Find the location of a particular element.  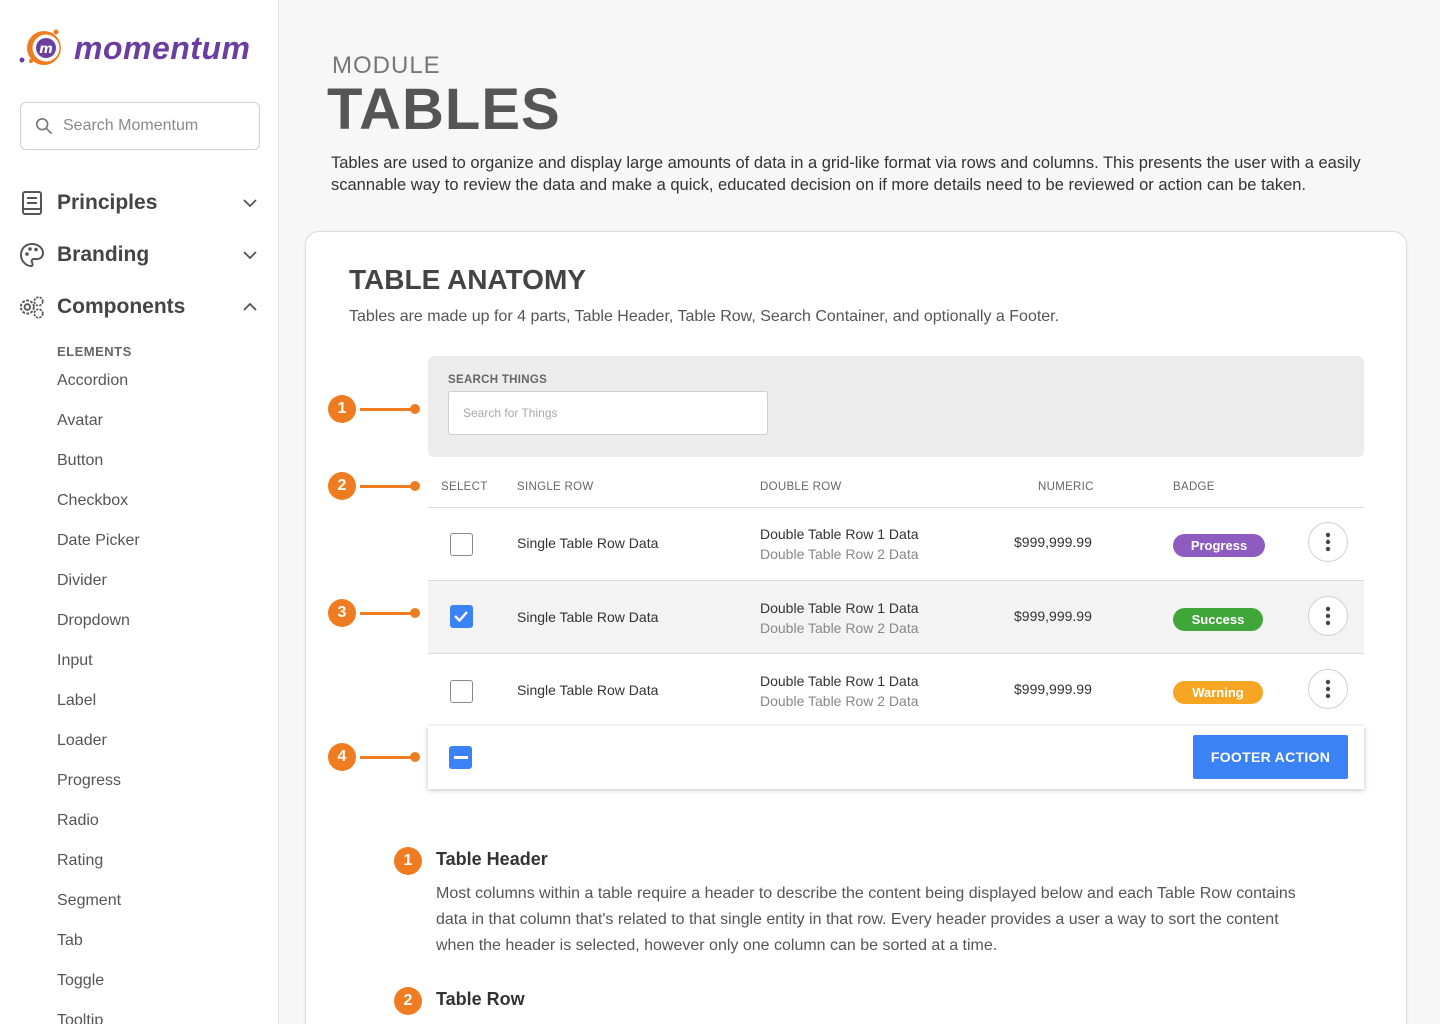

sidebar-item-divider: Divider is located at coordinates (98, 589).